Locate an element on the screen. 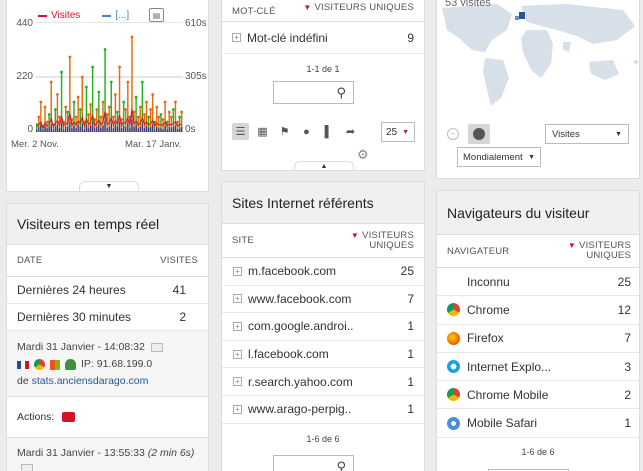 The image size is (643, 471). legend-other: [...] is located at coordinates (122, 15).